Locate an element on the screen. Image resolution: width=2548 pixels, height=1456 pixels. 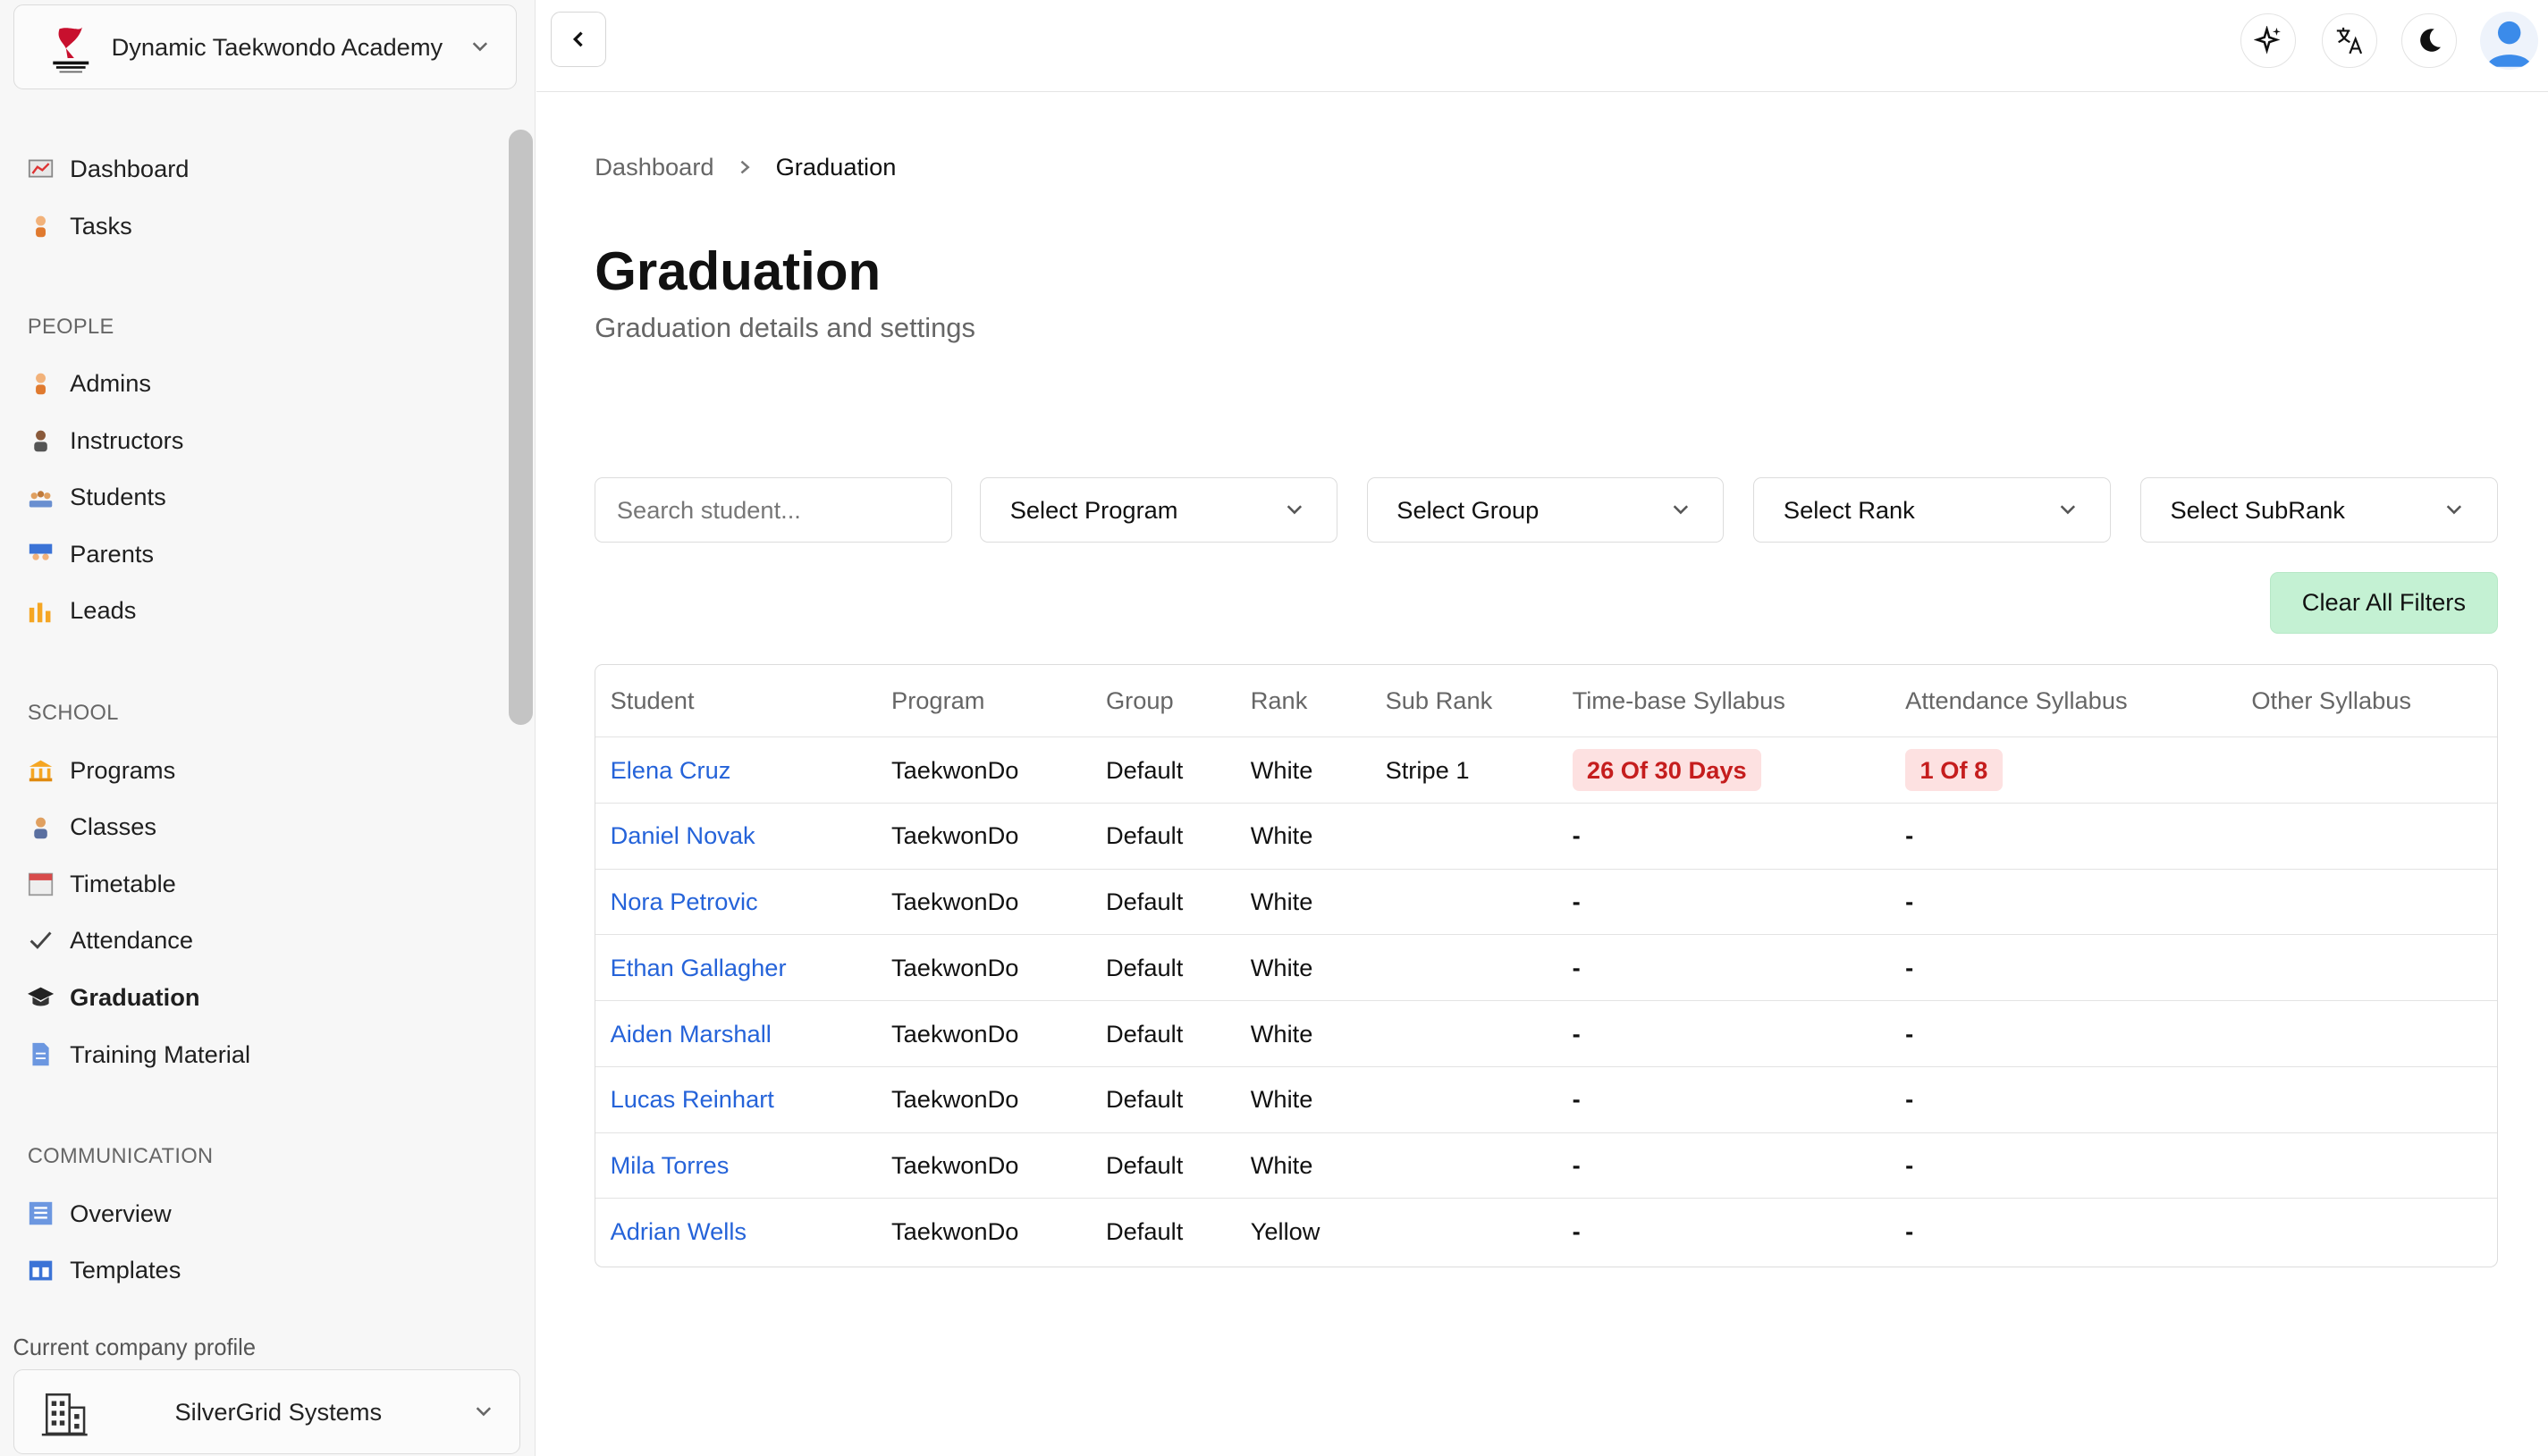
bar-chart-icon is located at coordinates (40, 613).